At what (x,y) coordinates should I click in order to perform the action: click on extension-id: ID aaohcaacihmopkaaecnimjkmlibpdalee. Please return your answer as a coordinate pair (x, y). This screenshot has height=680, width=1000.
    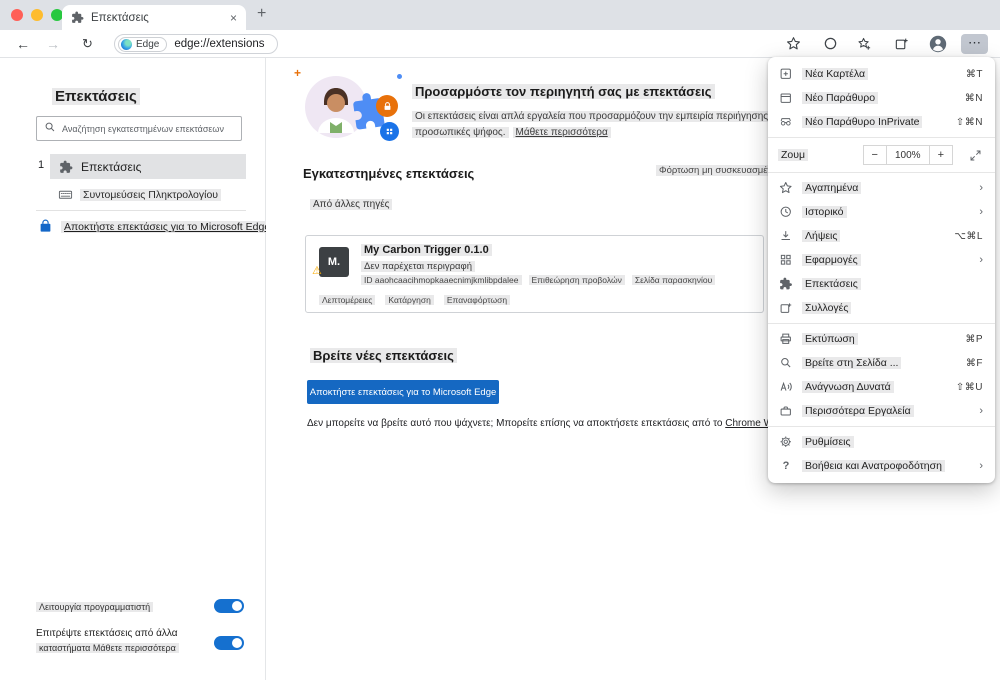
    Looking at the image, I should click on (441, 280).